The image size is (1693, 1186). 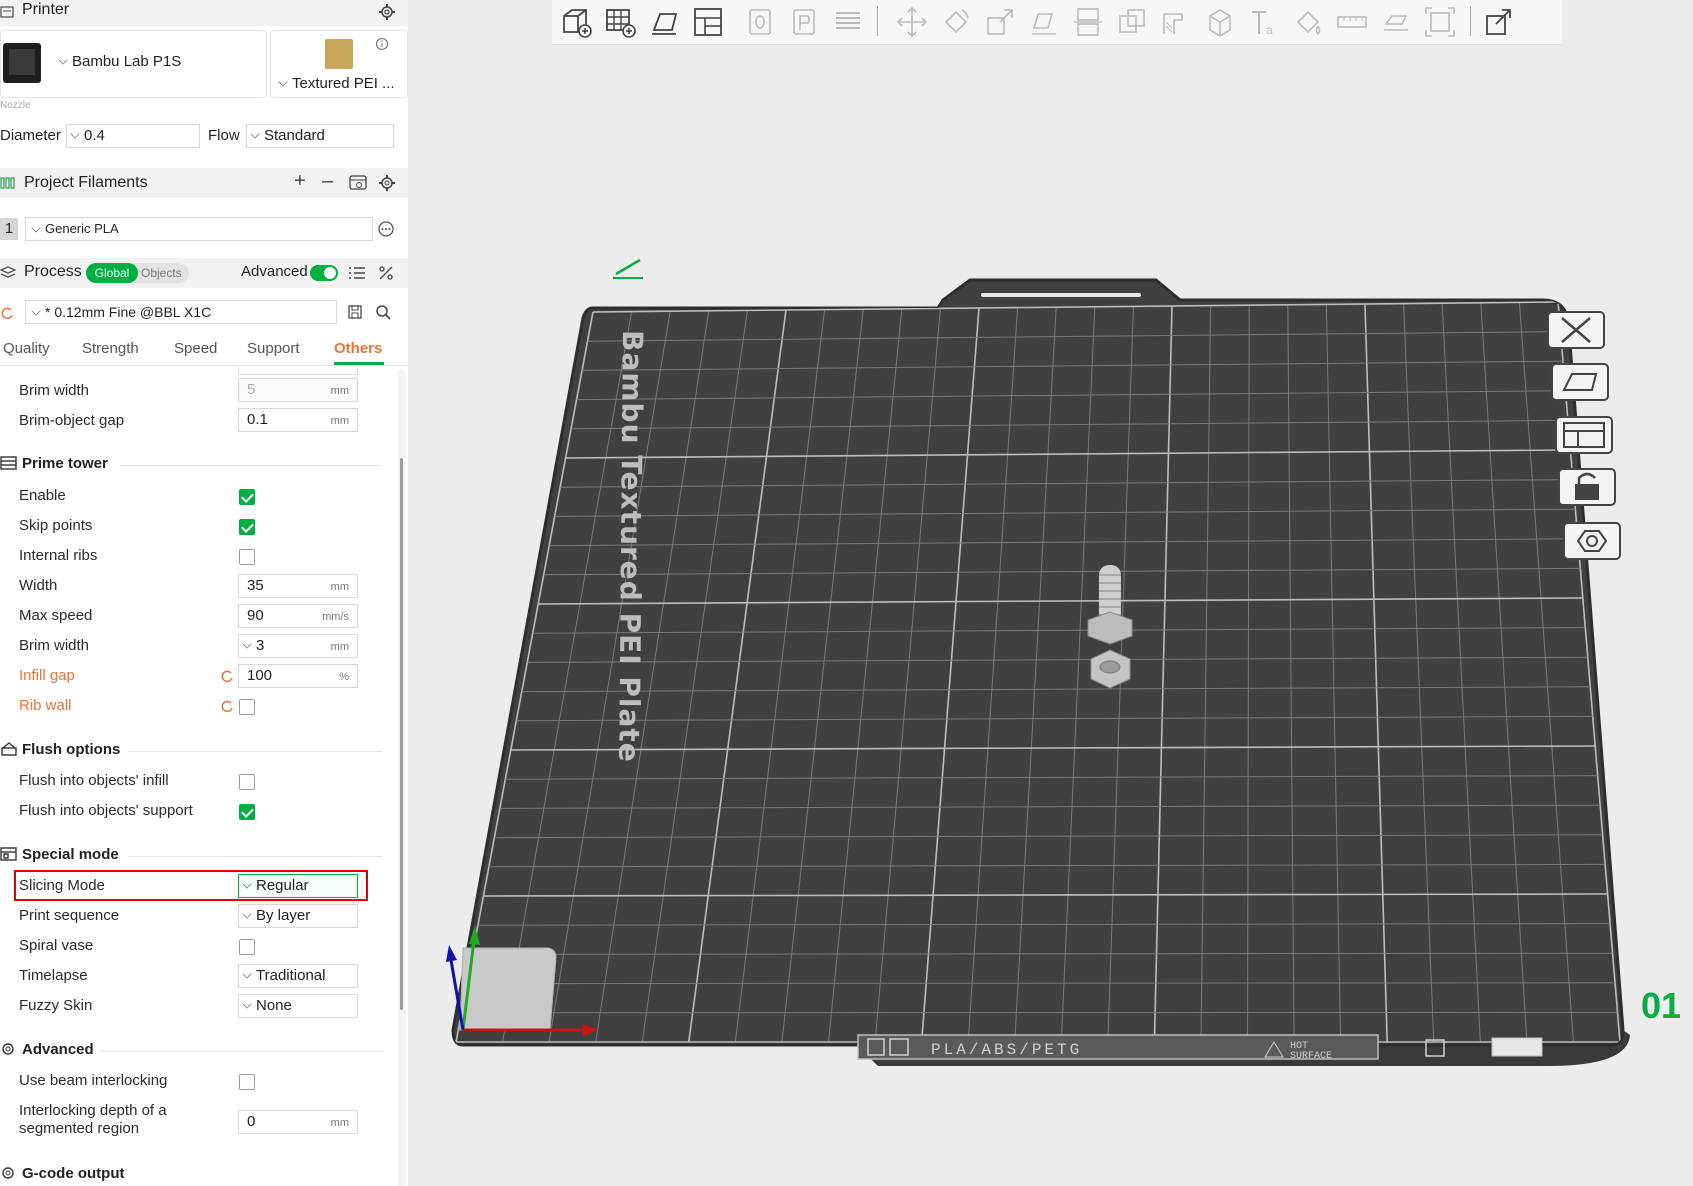 What do you see at coordinates (1088, 22) in the screenshot?
I see `cut-icon` at bounding box center [1088, 22].